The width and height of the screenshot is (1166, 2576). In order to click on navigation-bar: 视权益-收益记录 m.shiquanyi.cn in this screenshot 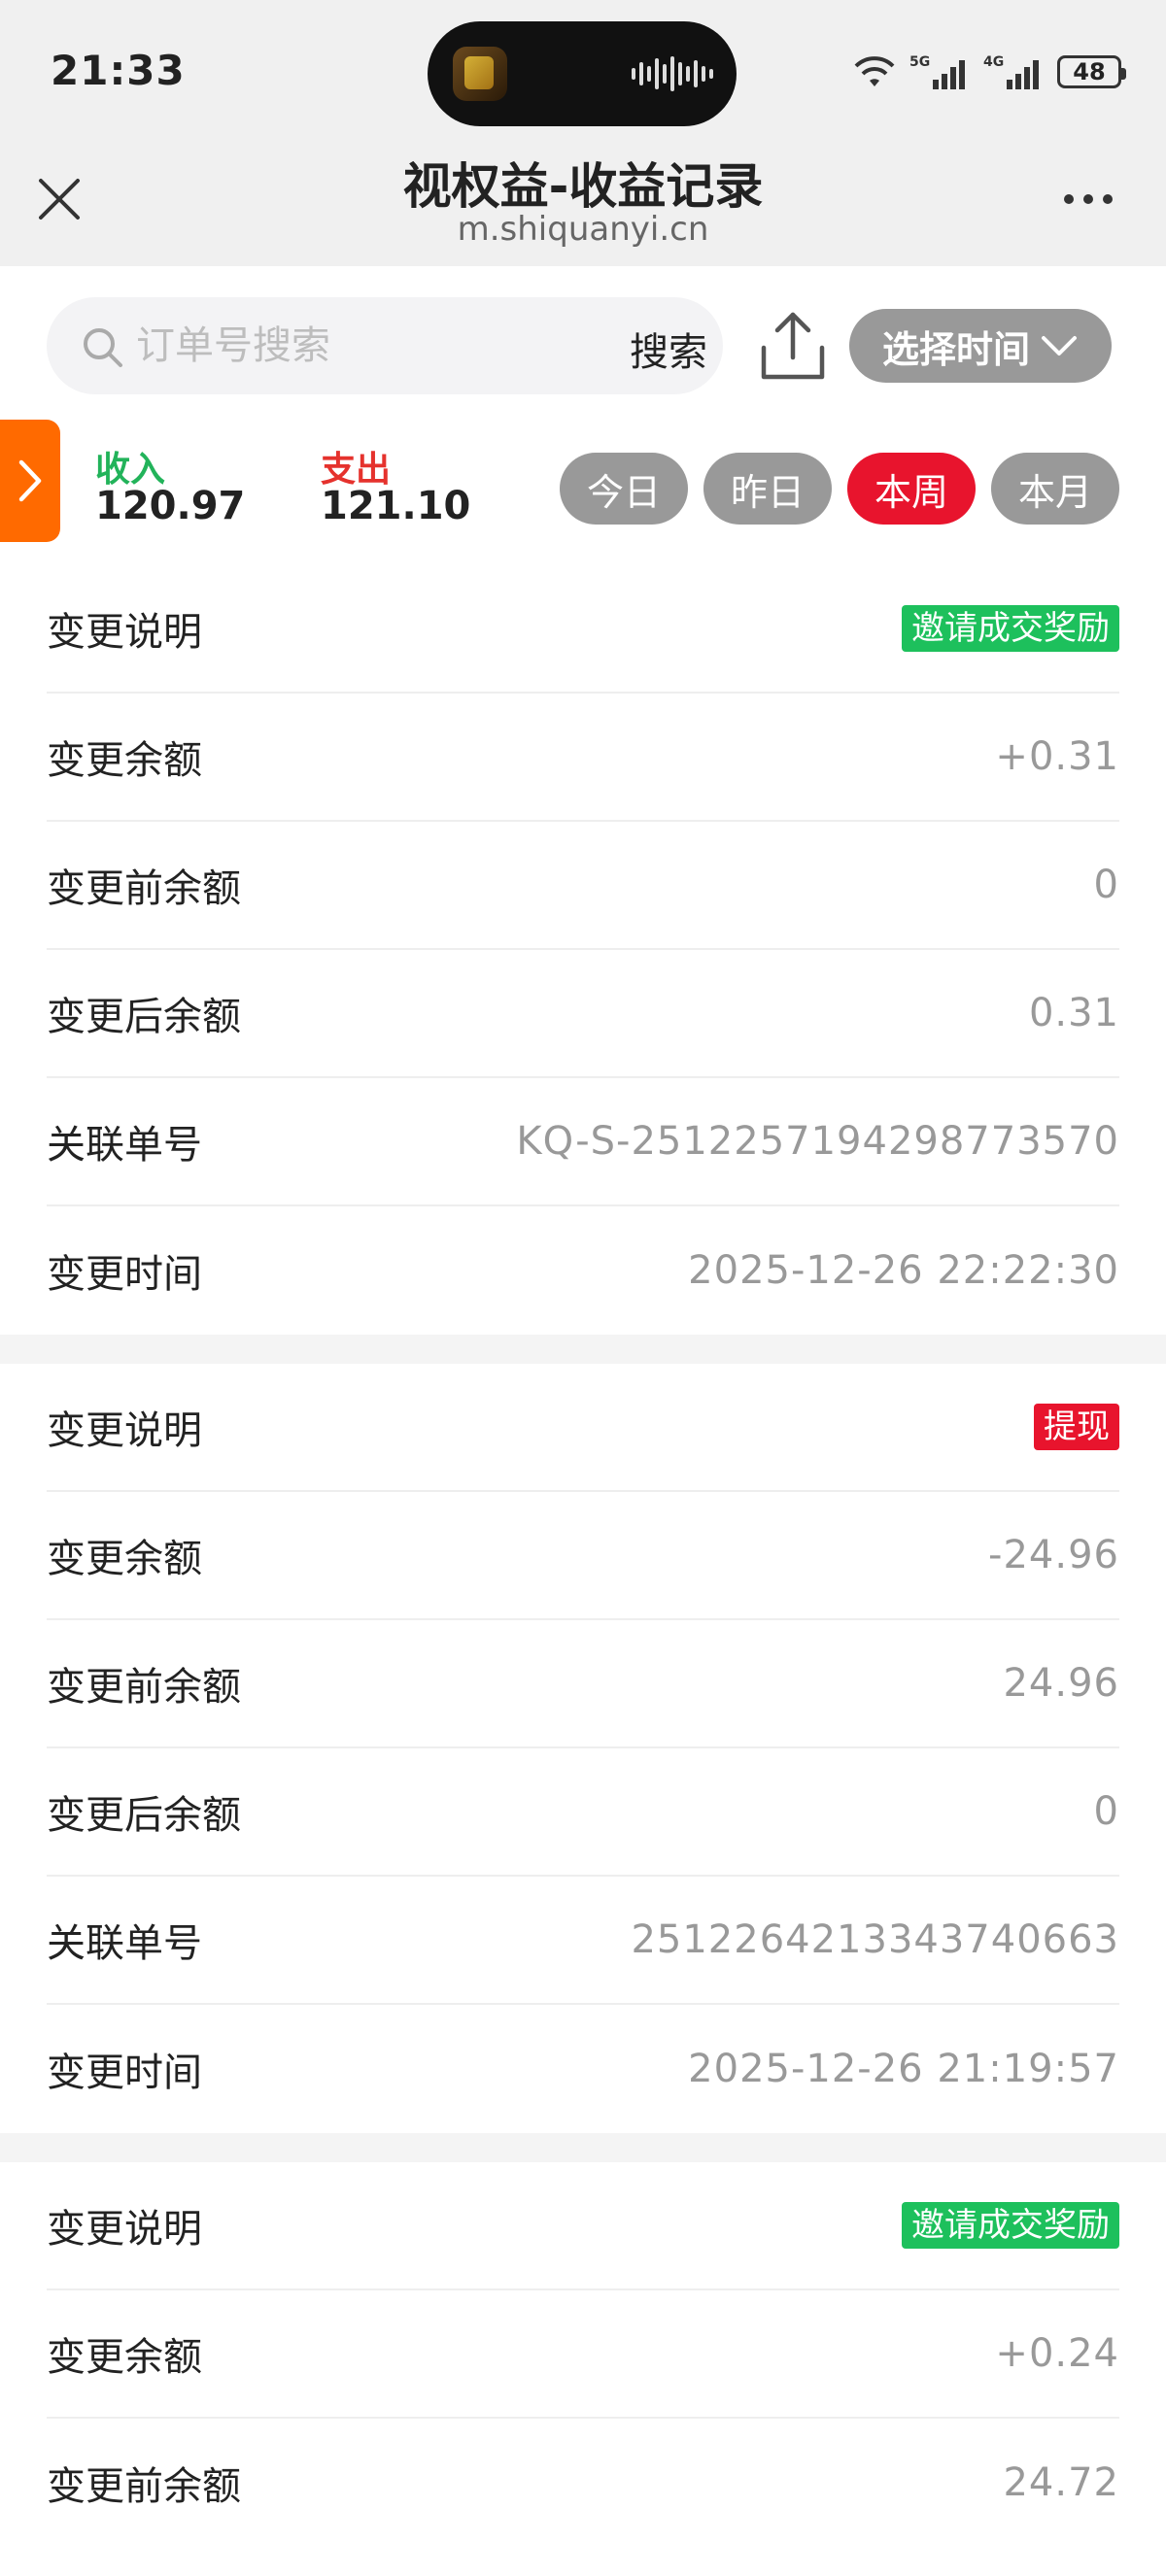, I will do `click(583, 206)`.